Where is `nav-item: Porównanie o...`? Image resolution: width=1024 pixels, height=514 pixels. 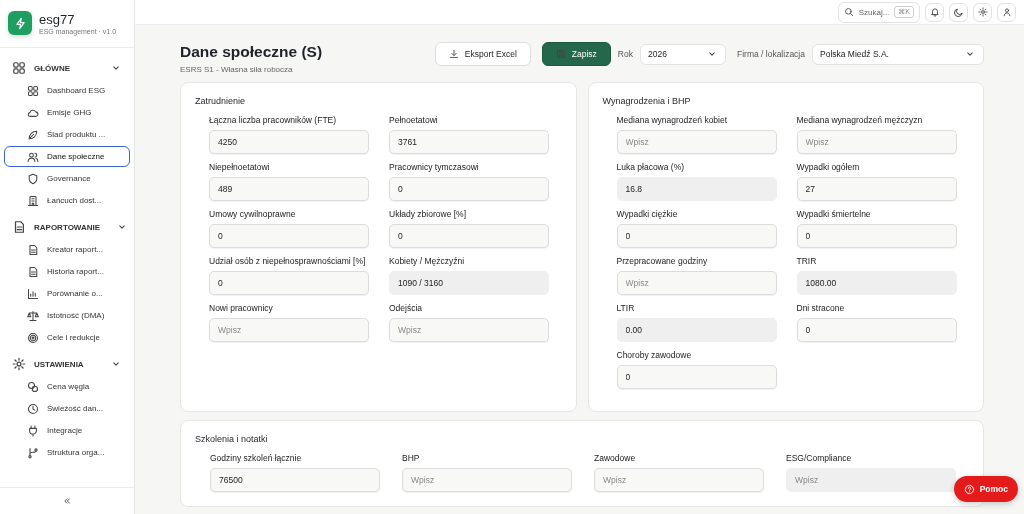 nav-item: Porównanie o... is located at coordinates (67, 293).